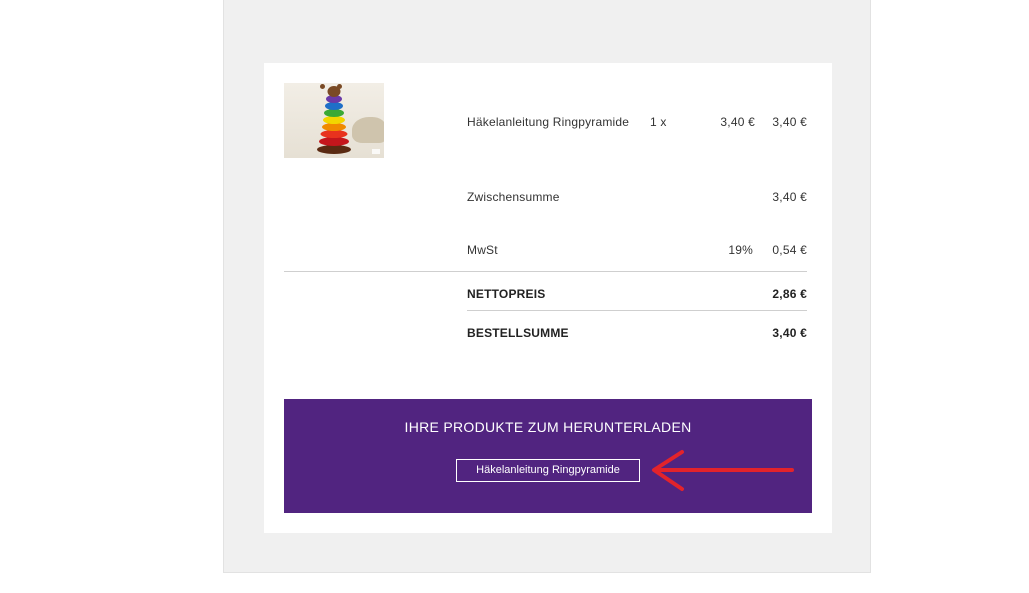 The image size is (1029, 593). I want to click on order-total-label: BESTELLSUMME, so click(518, 333).